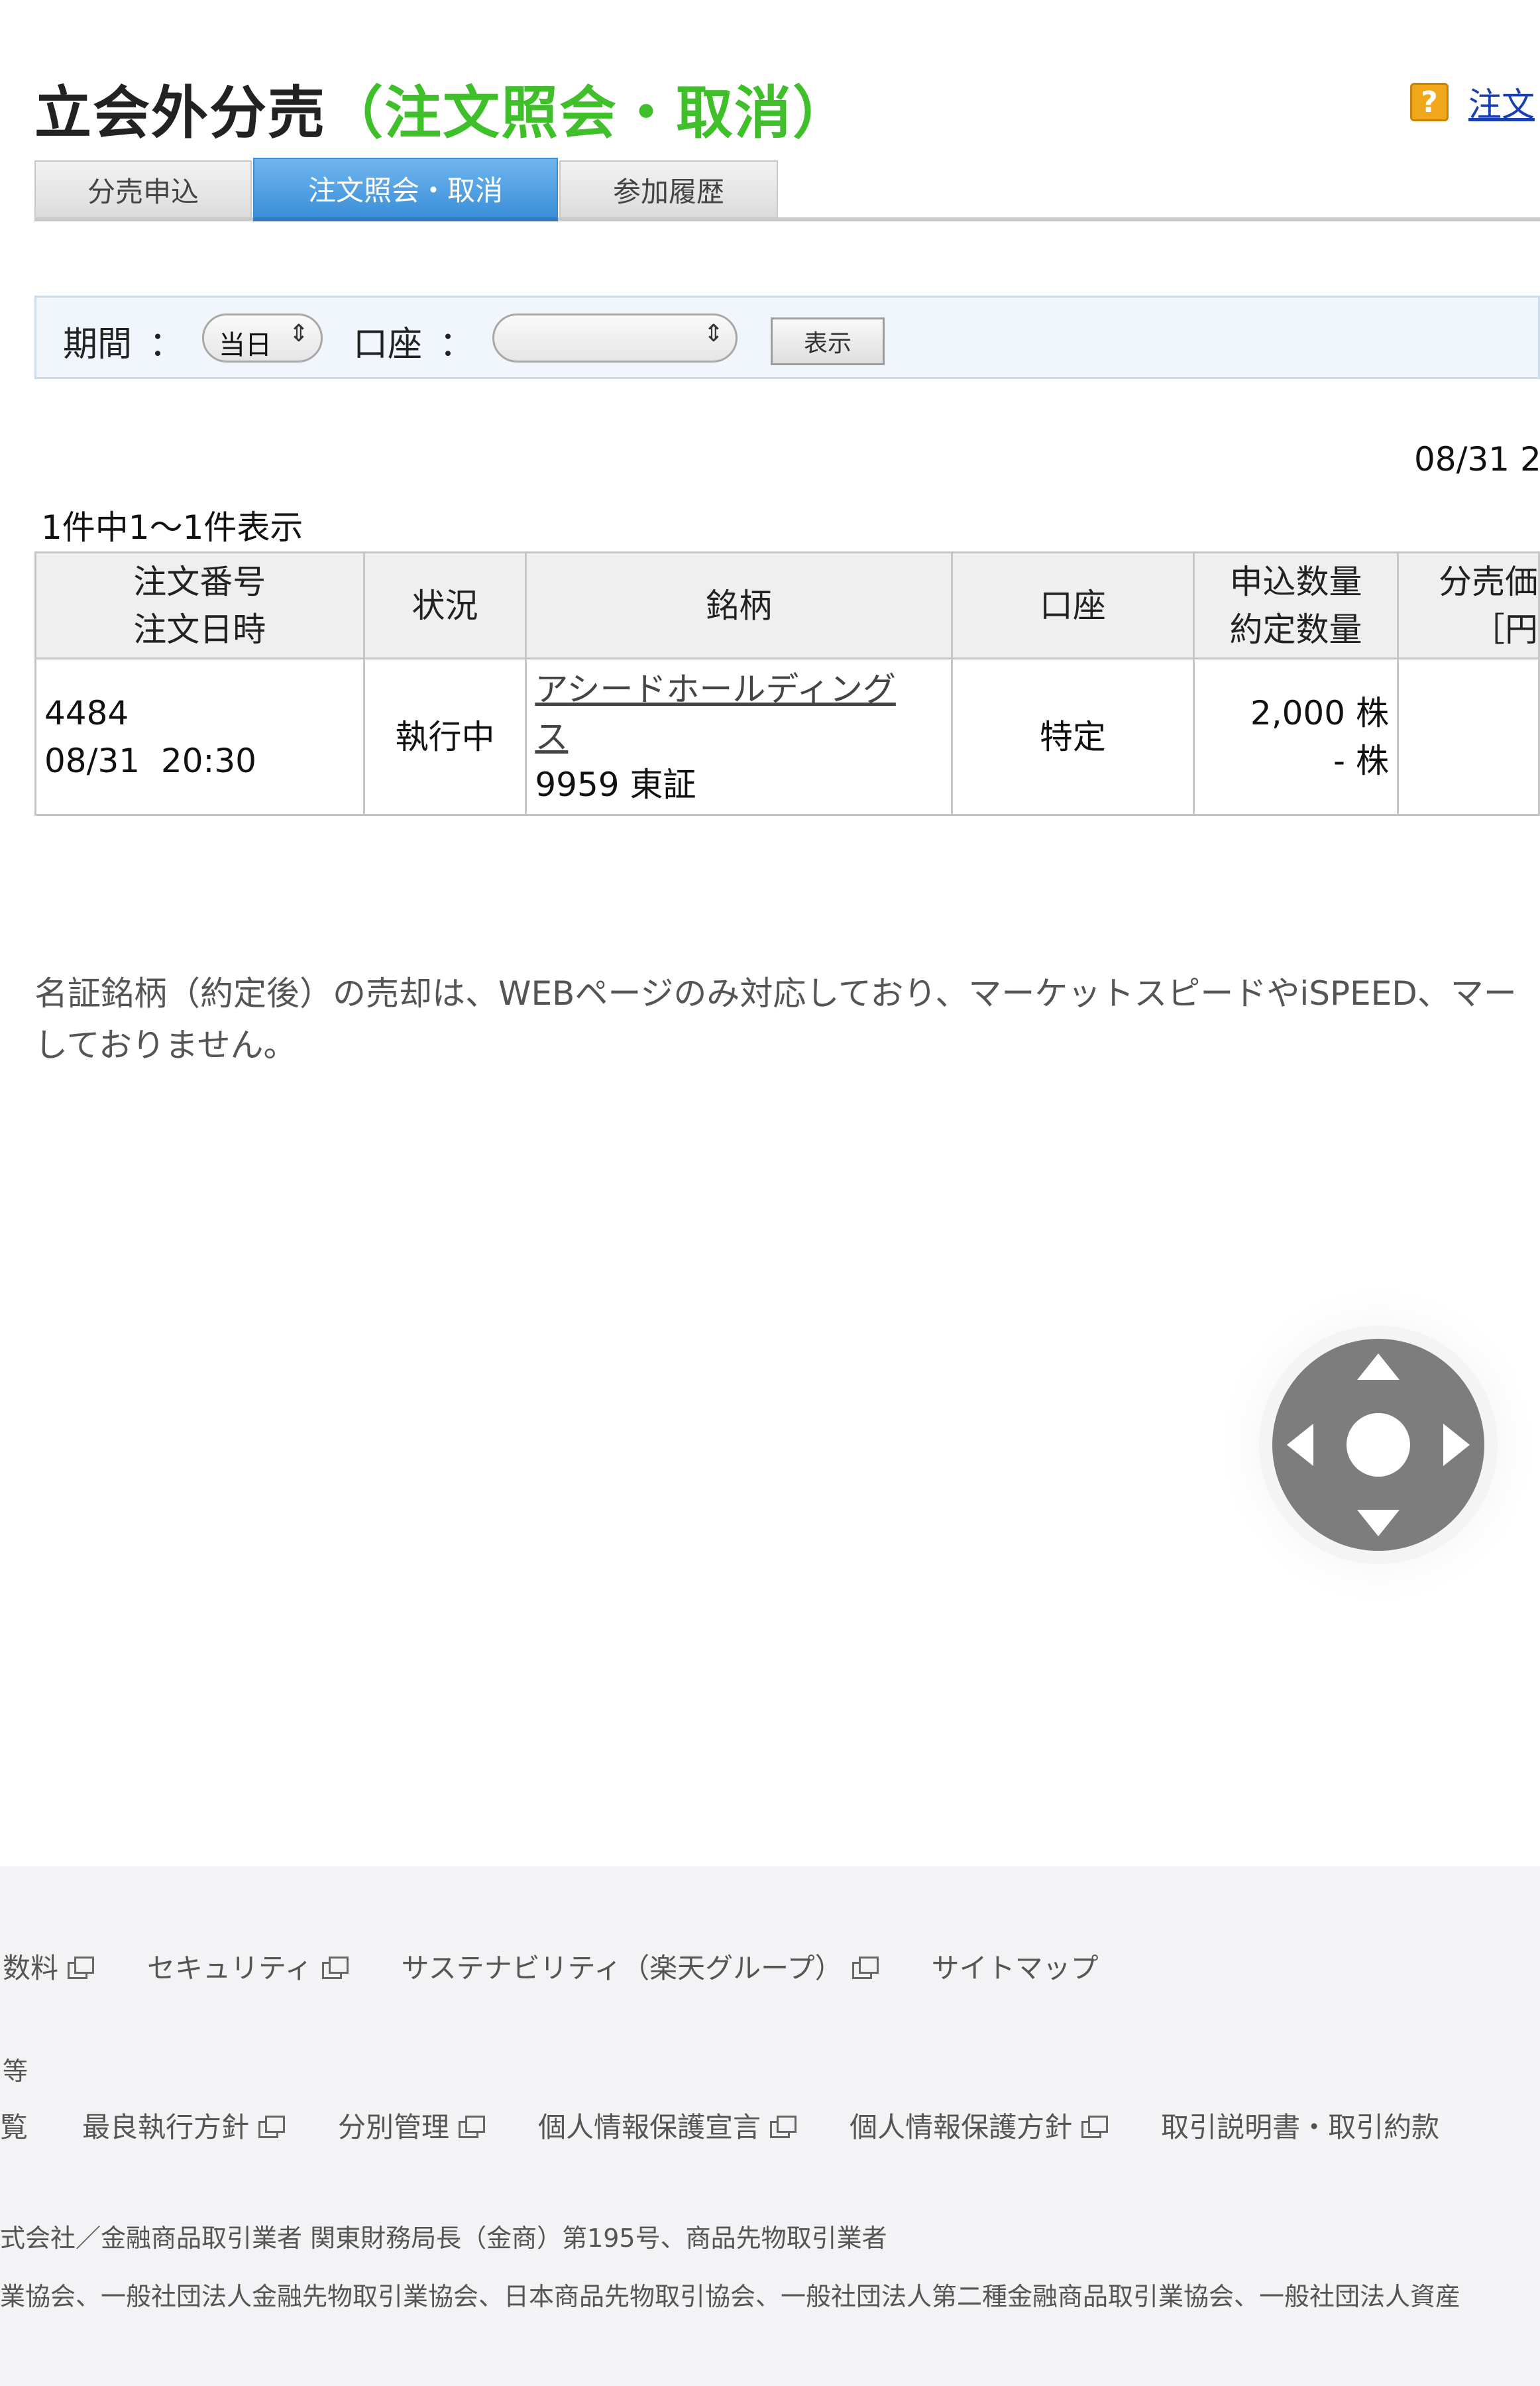  Describe the element at coordinates (199, 581) in the screenshot. I see `header-order-no: 注文番号` at that location.